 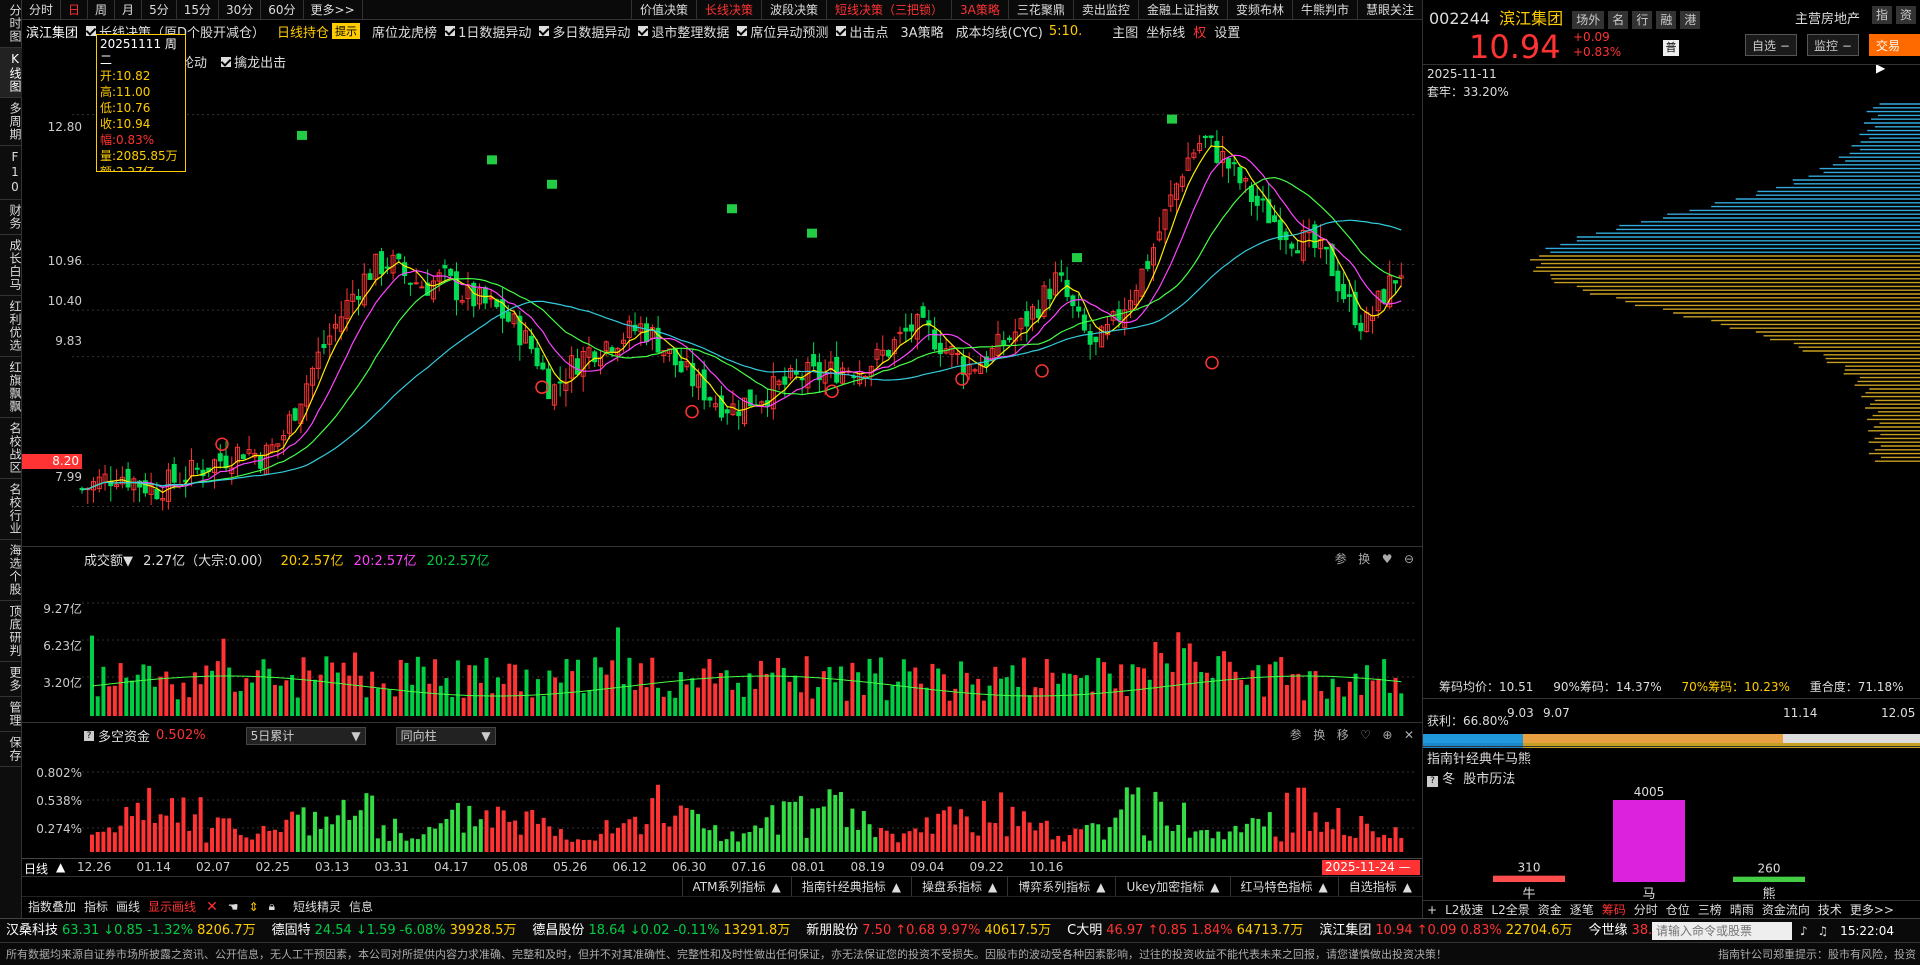 What do you see at coordinates (394, 930) in the screenshot?
I see `ticker-item: 德固特 24.54 ↓1.59 -6.08% 39928.5万` at bounding box center [394, 930].